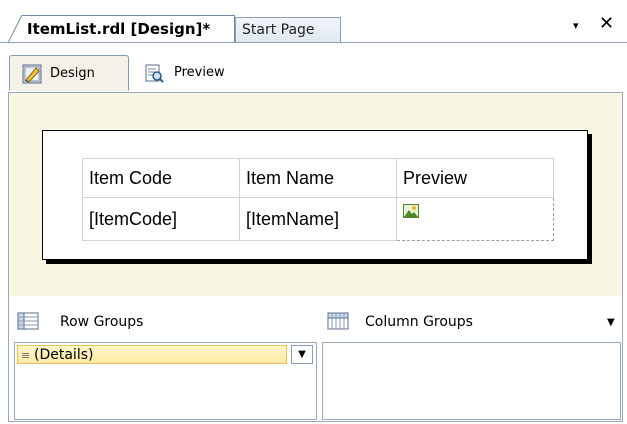  What do you see at coordinates (316, 74) in the screenshot?
I see `view-tab-bar: Design Preview` at bounding box center [316, 74].